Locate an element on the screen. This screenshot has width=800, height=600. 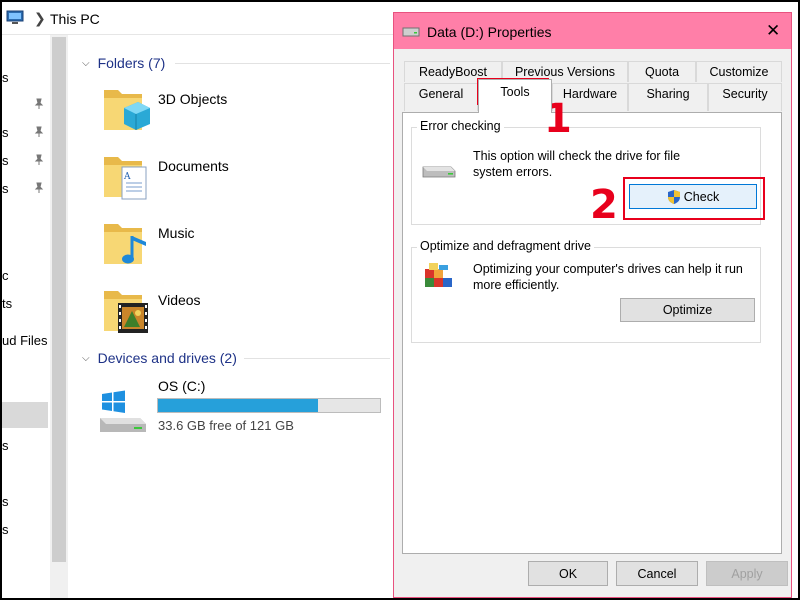
drive-free-space: 33.6 GB free of 121 GB is located at coordinates (226, 425).